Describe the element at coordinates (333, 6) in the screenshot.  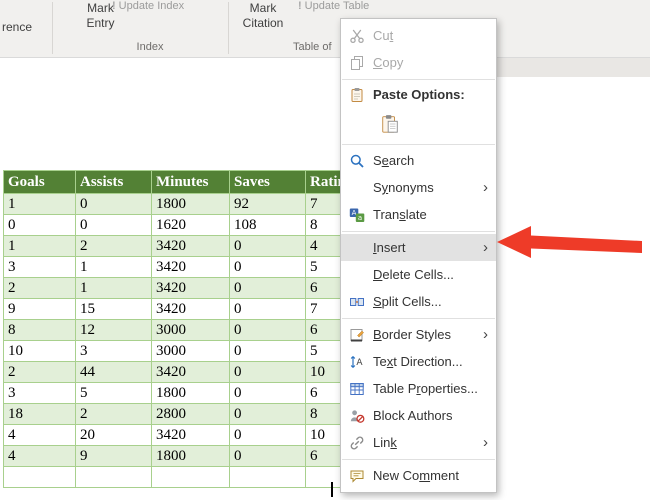
I see `update-table-button: ! Update Table` at that location.